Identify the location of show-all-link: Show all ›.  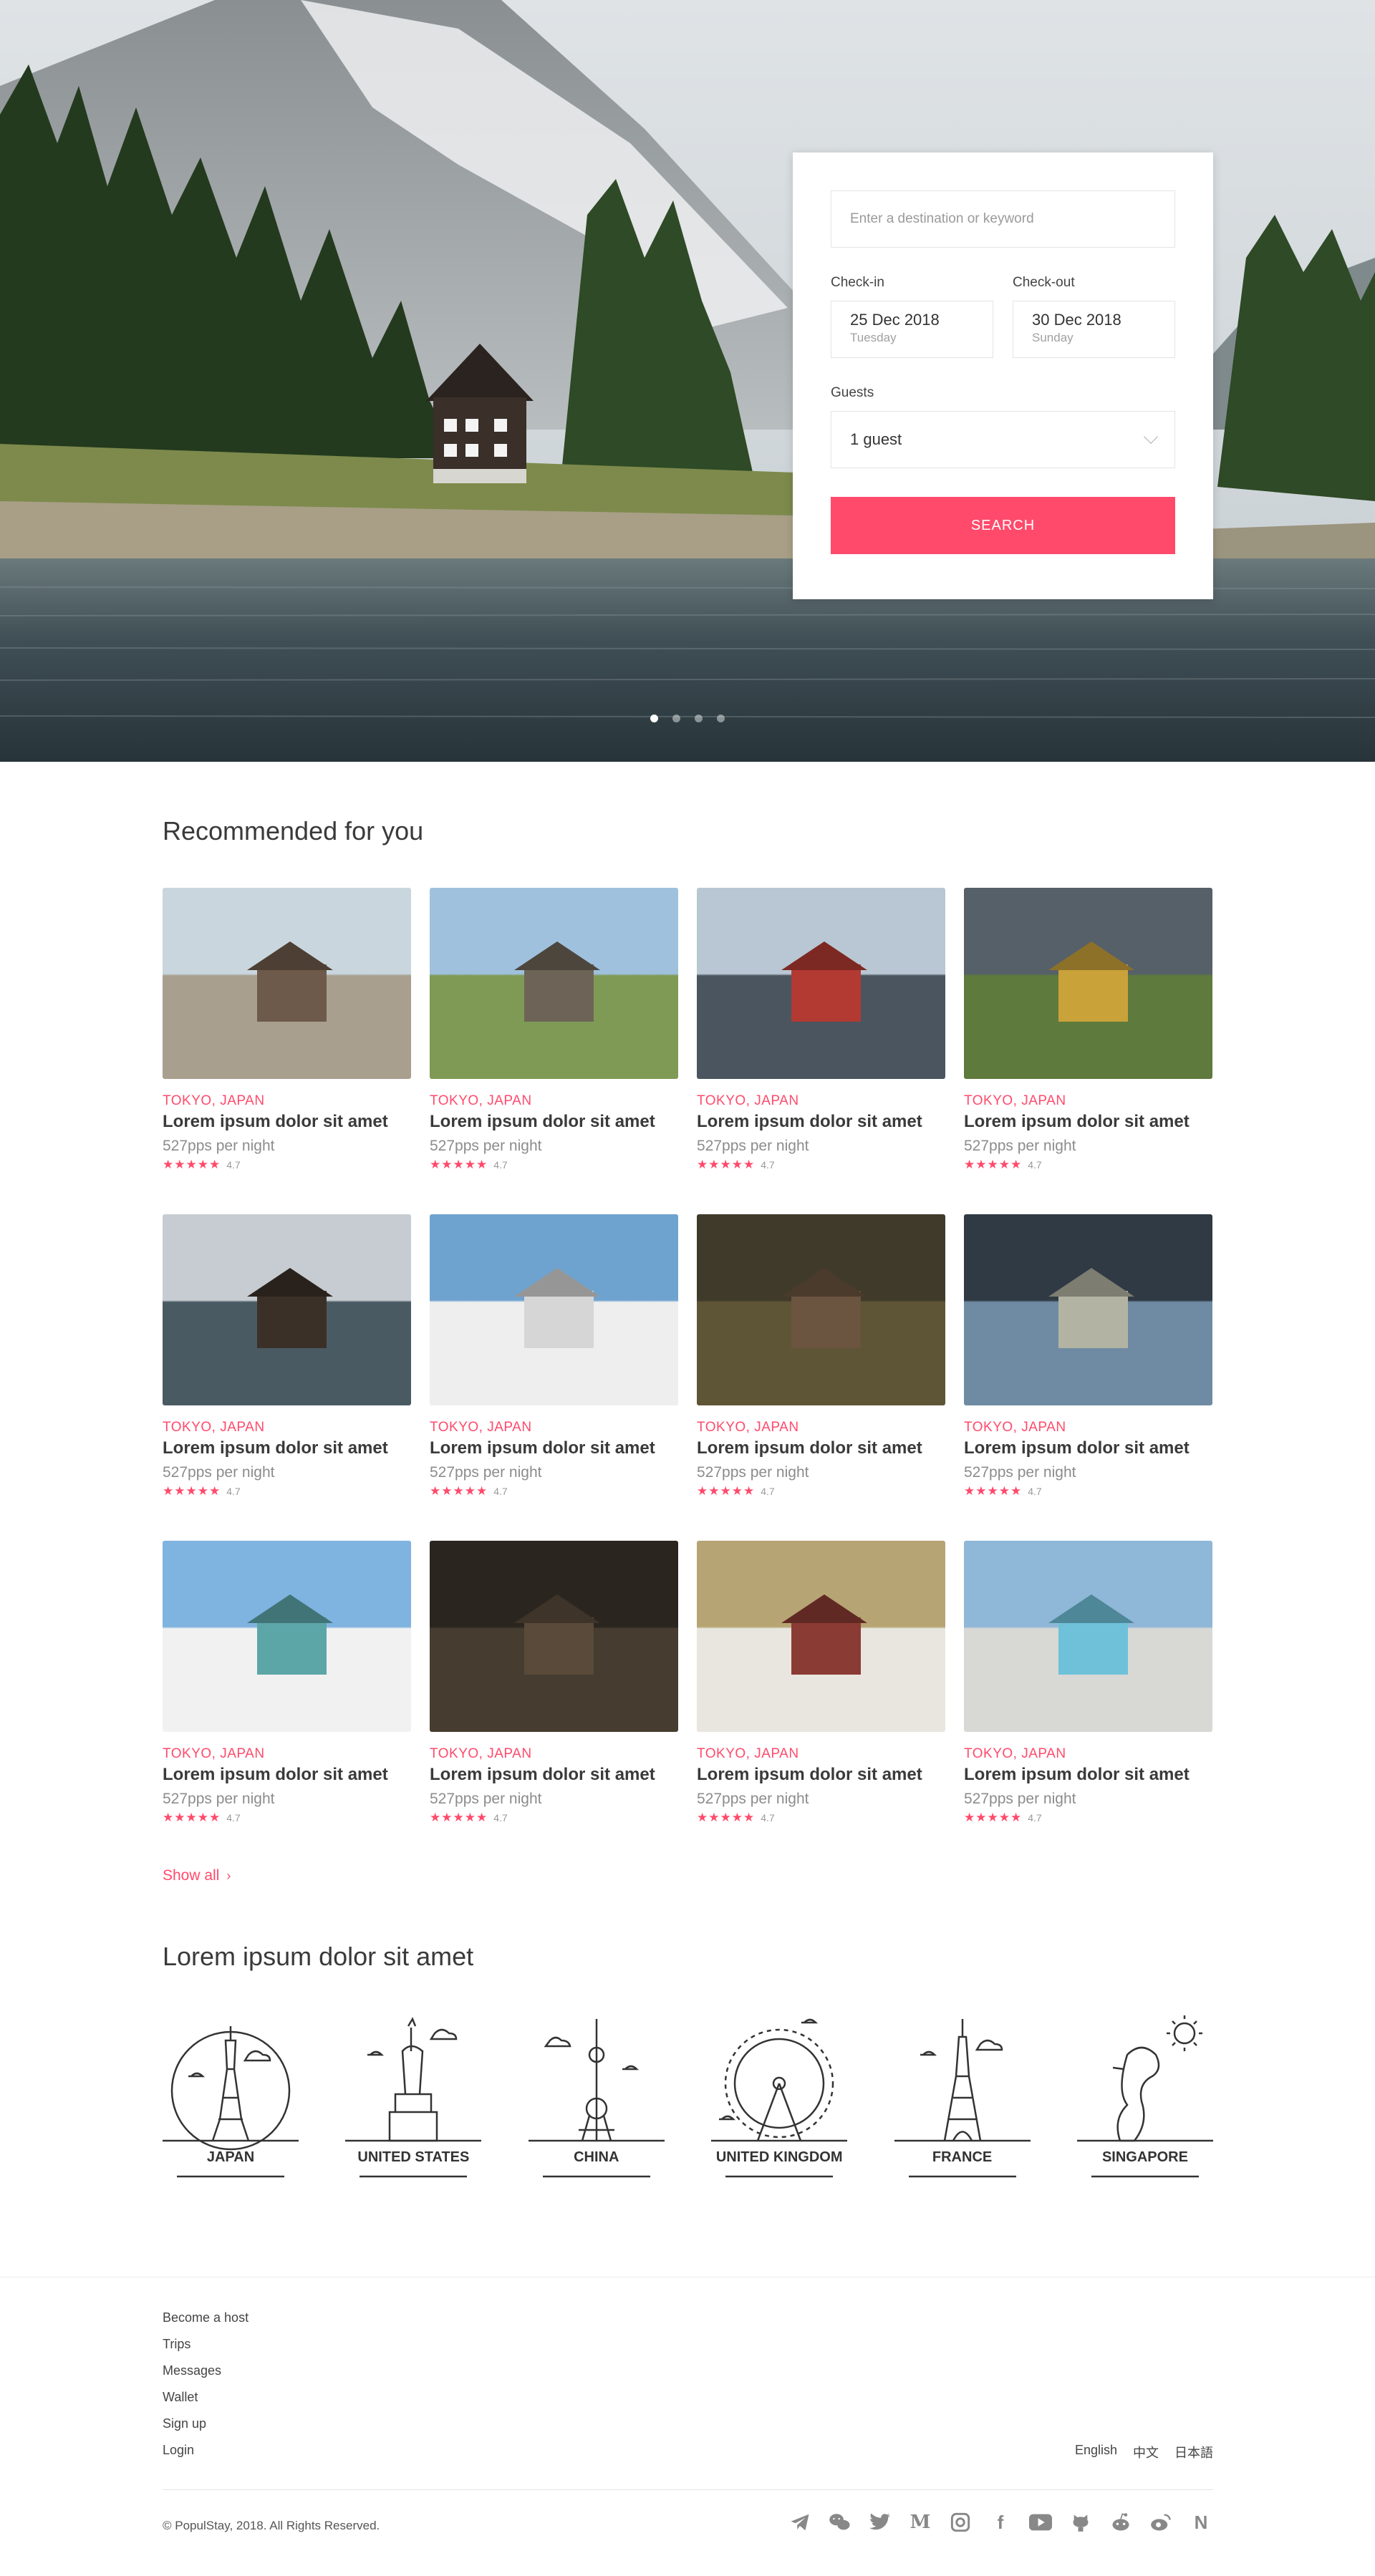
(197, 1876).